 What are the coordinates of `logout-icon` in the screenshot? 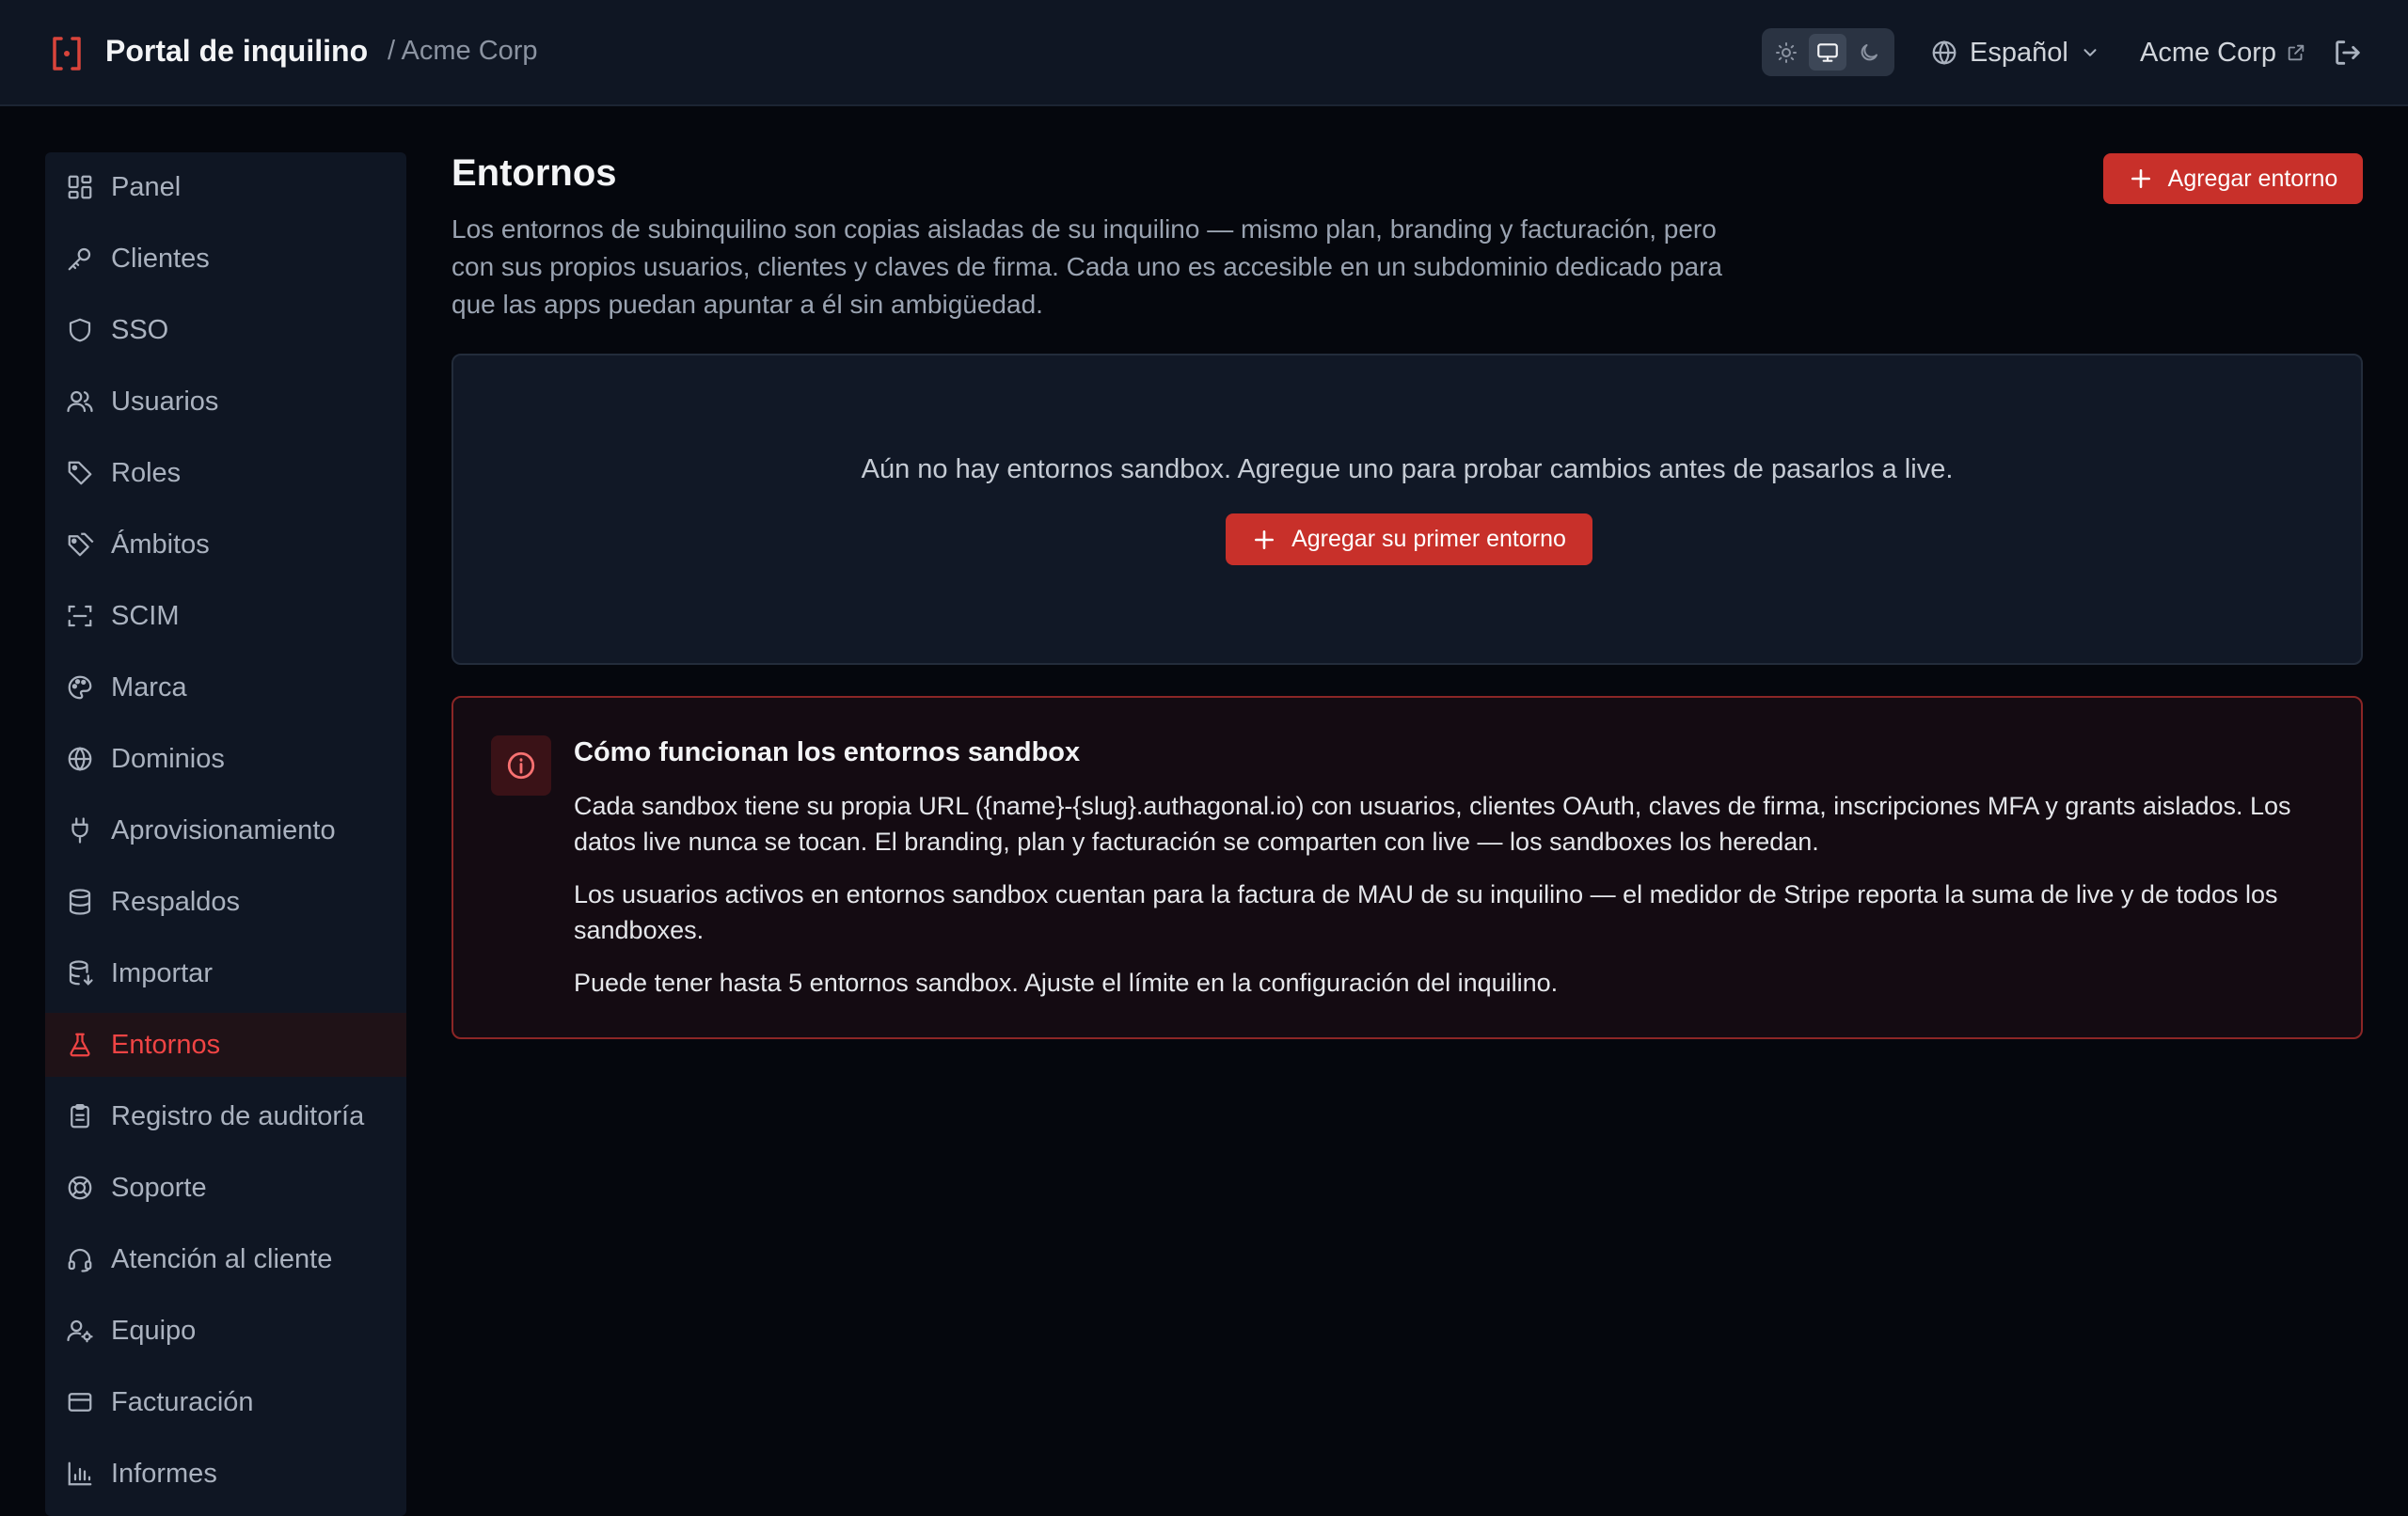 It's located at (2348, 53).